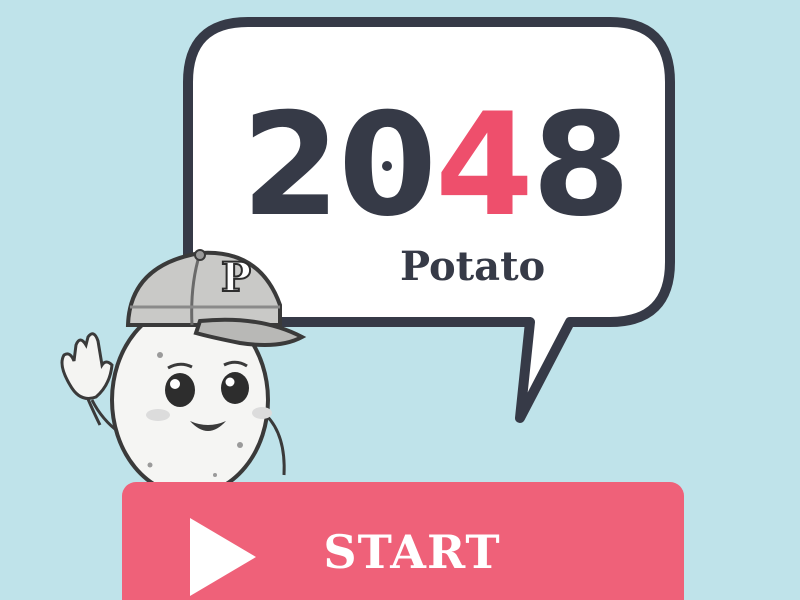  What do you see at coordinates (412, 552) in the screenshot?
I see `start-button-label: START` at bounding box center [412, 552].